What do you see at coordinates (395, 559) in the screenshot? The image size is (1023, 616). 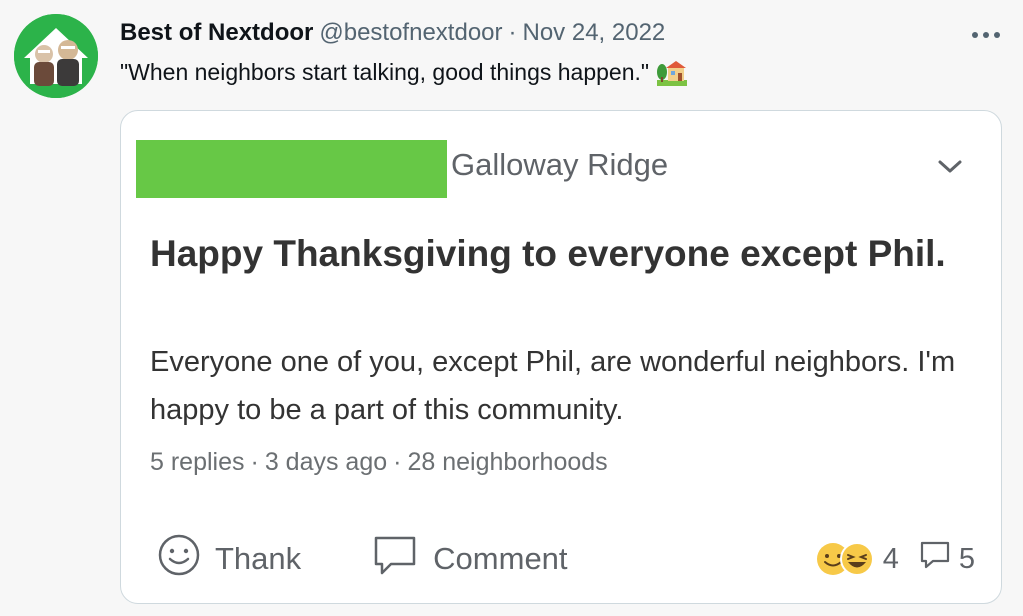 I see `comment-bubble-icon` at bounding box center [395, 559].